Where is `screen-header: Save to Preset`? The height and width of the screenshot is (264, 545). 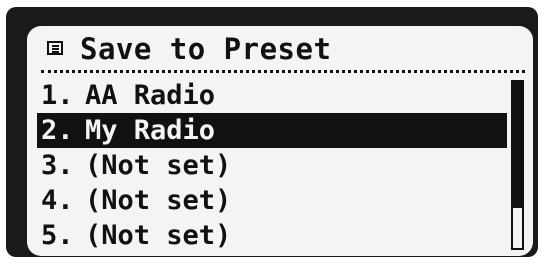 screen-header: Save to Preset is located at coordinates (280, 50).